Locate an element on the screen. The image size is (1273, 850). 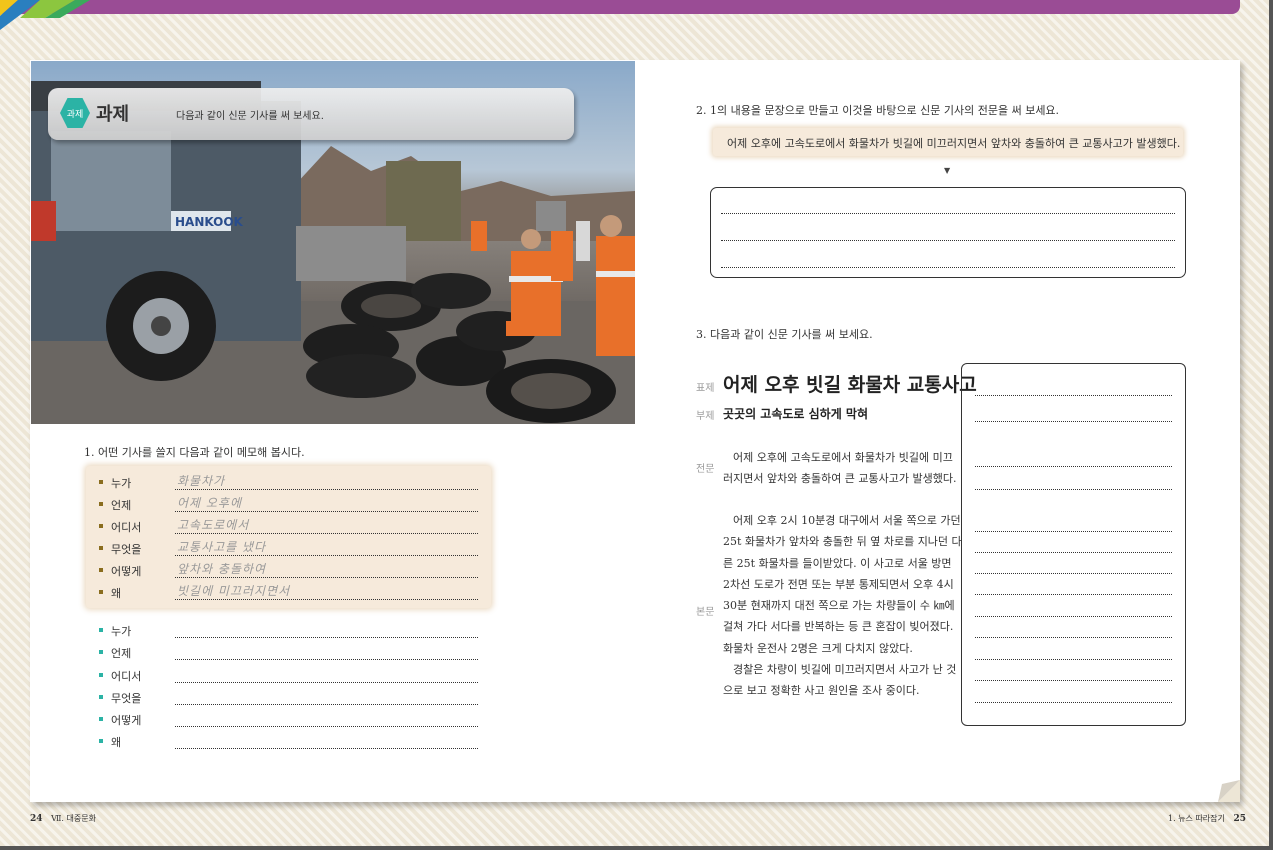
body-label: 본문 is located at coordinates (705, 612).